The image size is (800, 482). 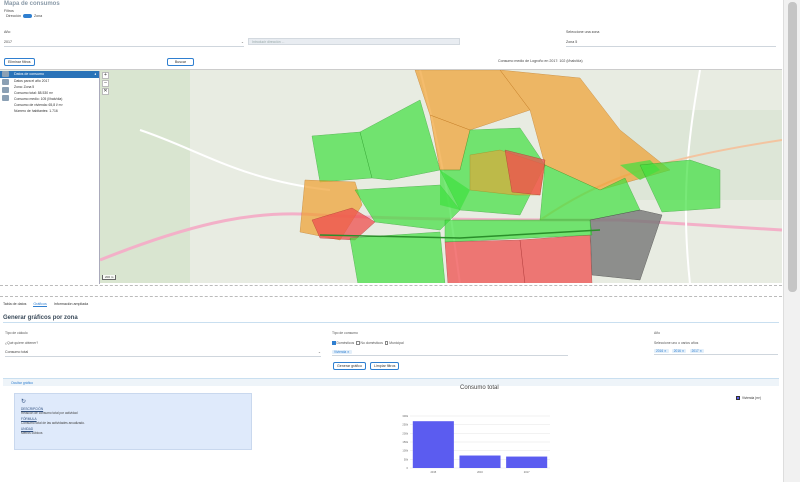 What do you see at coordinates (371, 343) in the screenshot?
I see `non-domestic-label: No domésticos` at bounding box center [371, 343].